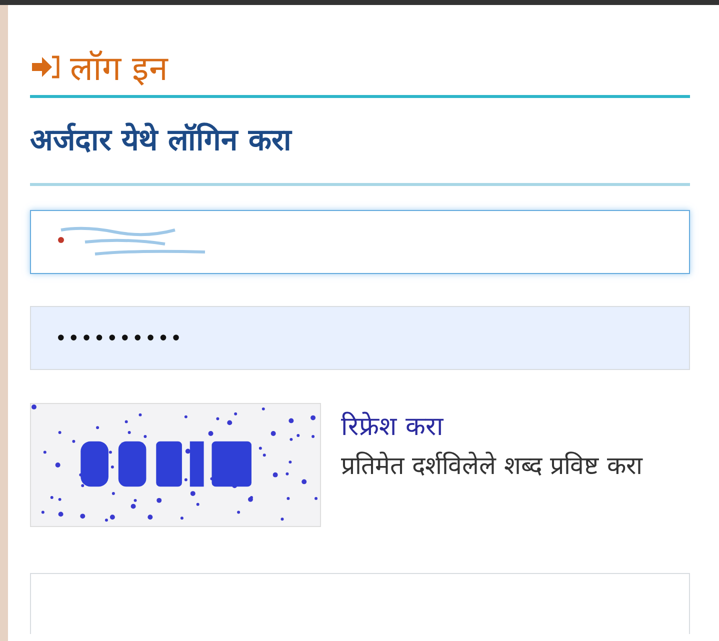 This screenshot has height=641, width=719. I want to click on password-field: ••••••••••, so click(360, 338).